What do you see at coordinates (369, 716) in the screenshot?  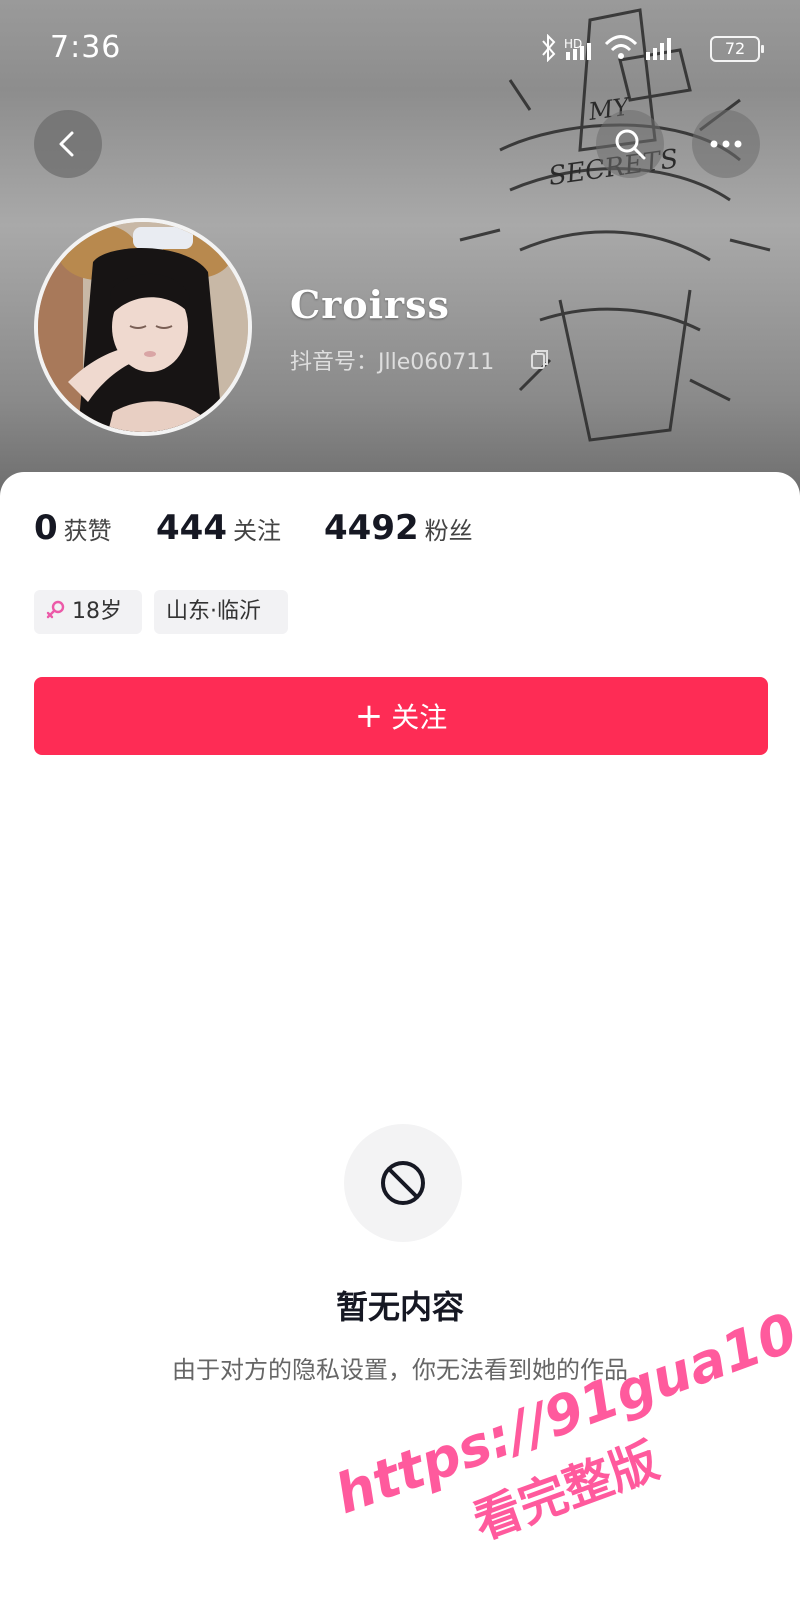 I see `plus-icon: +` at bounding box center [369, 716].